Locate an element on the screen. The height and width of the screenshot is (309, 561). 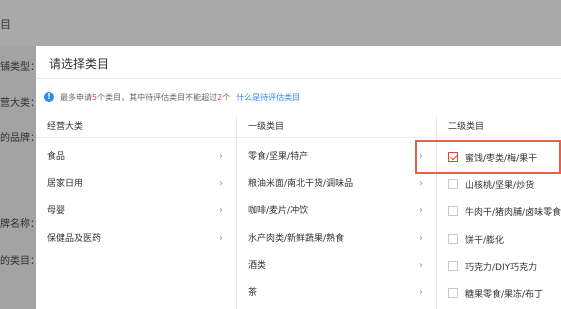
business-category-item-health: 保健品及医药 › is located at coordinates (137, 239).